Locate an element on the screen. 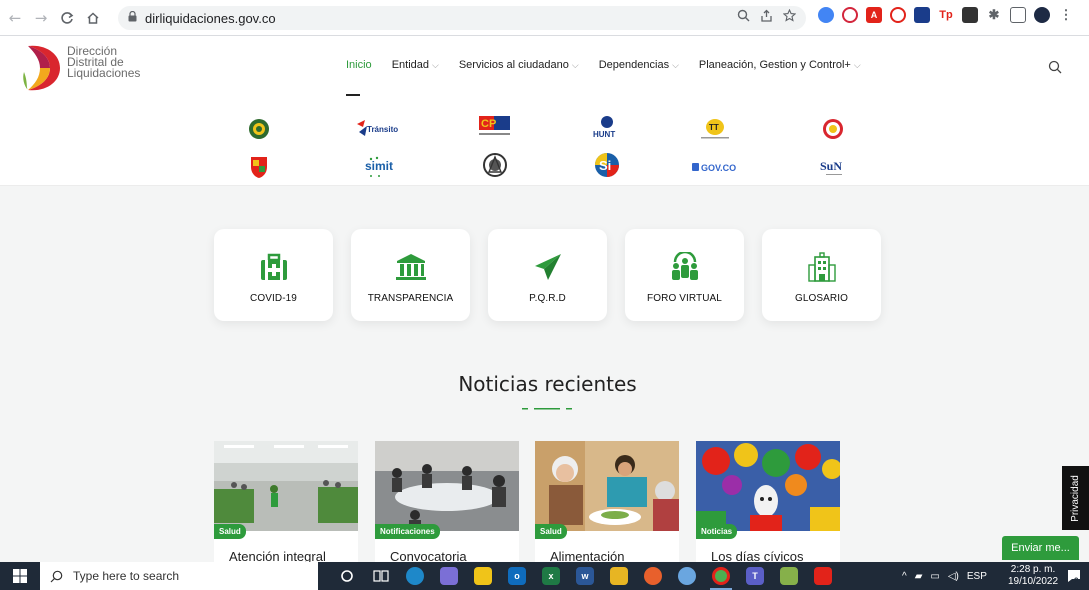  transport-logo: TT is located at coordinates (715, 129).